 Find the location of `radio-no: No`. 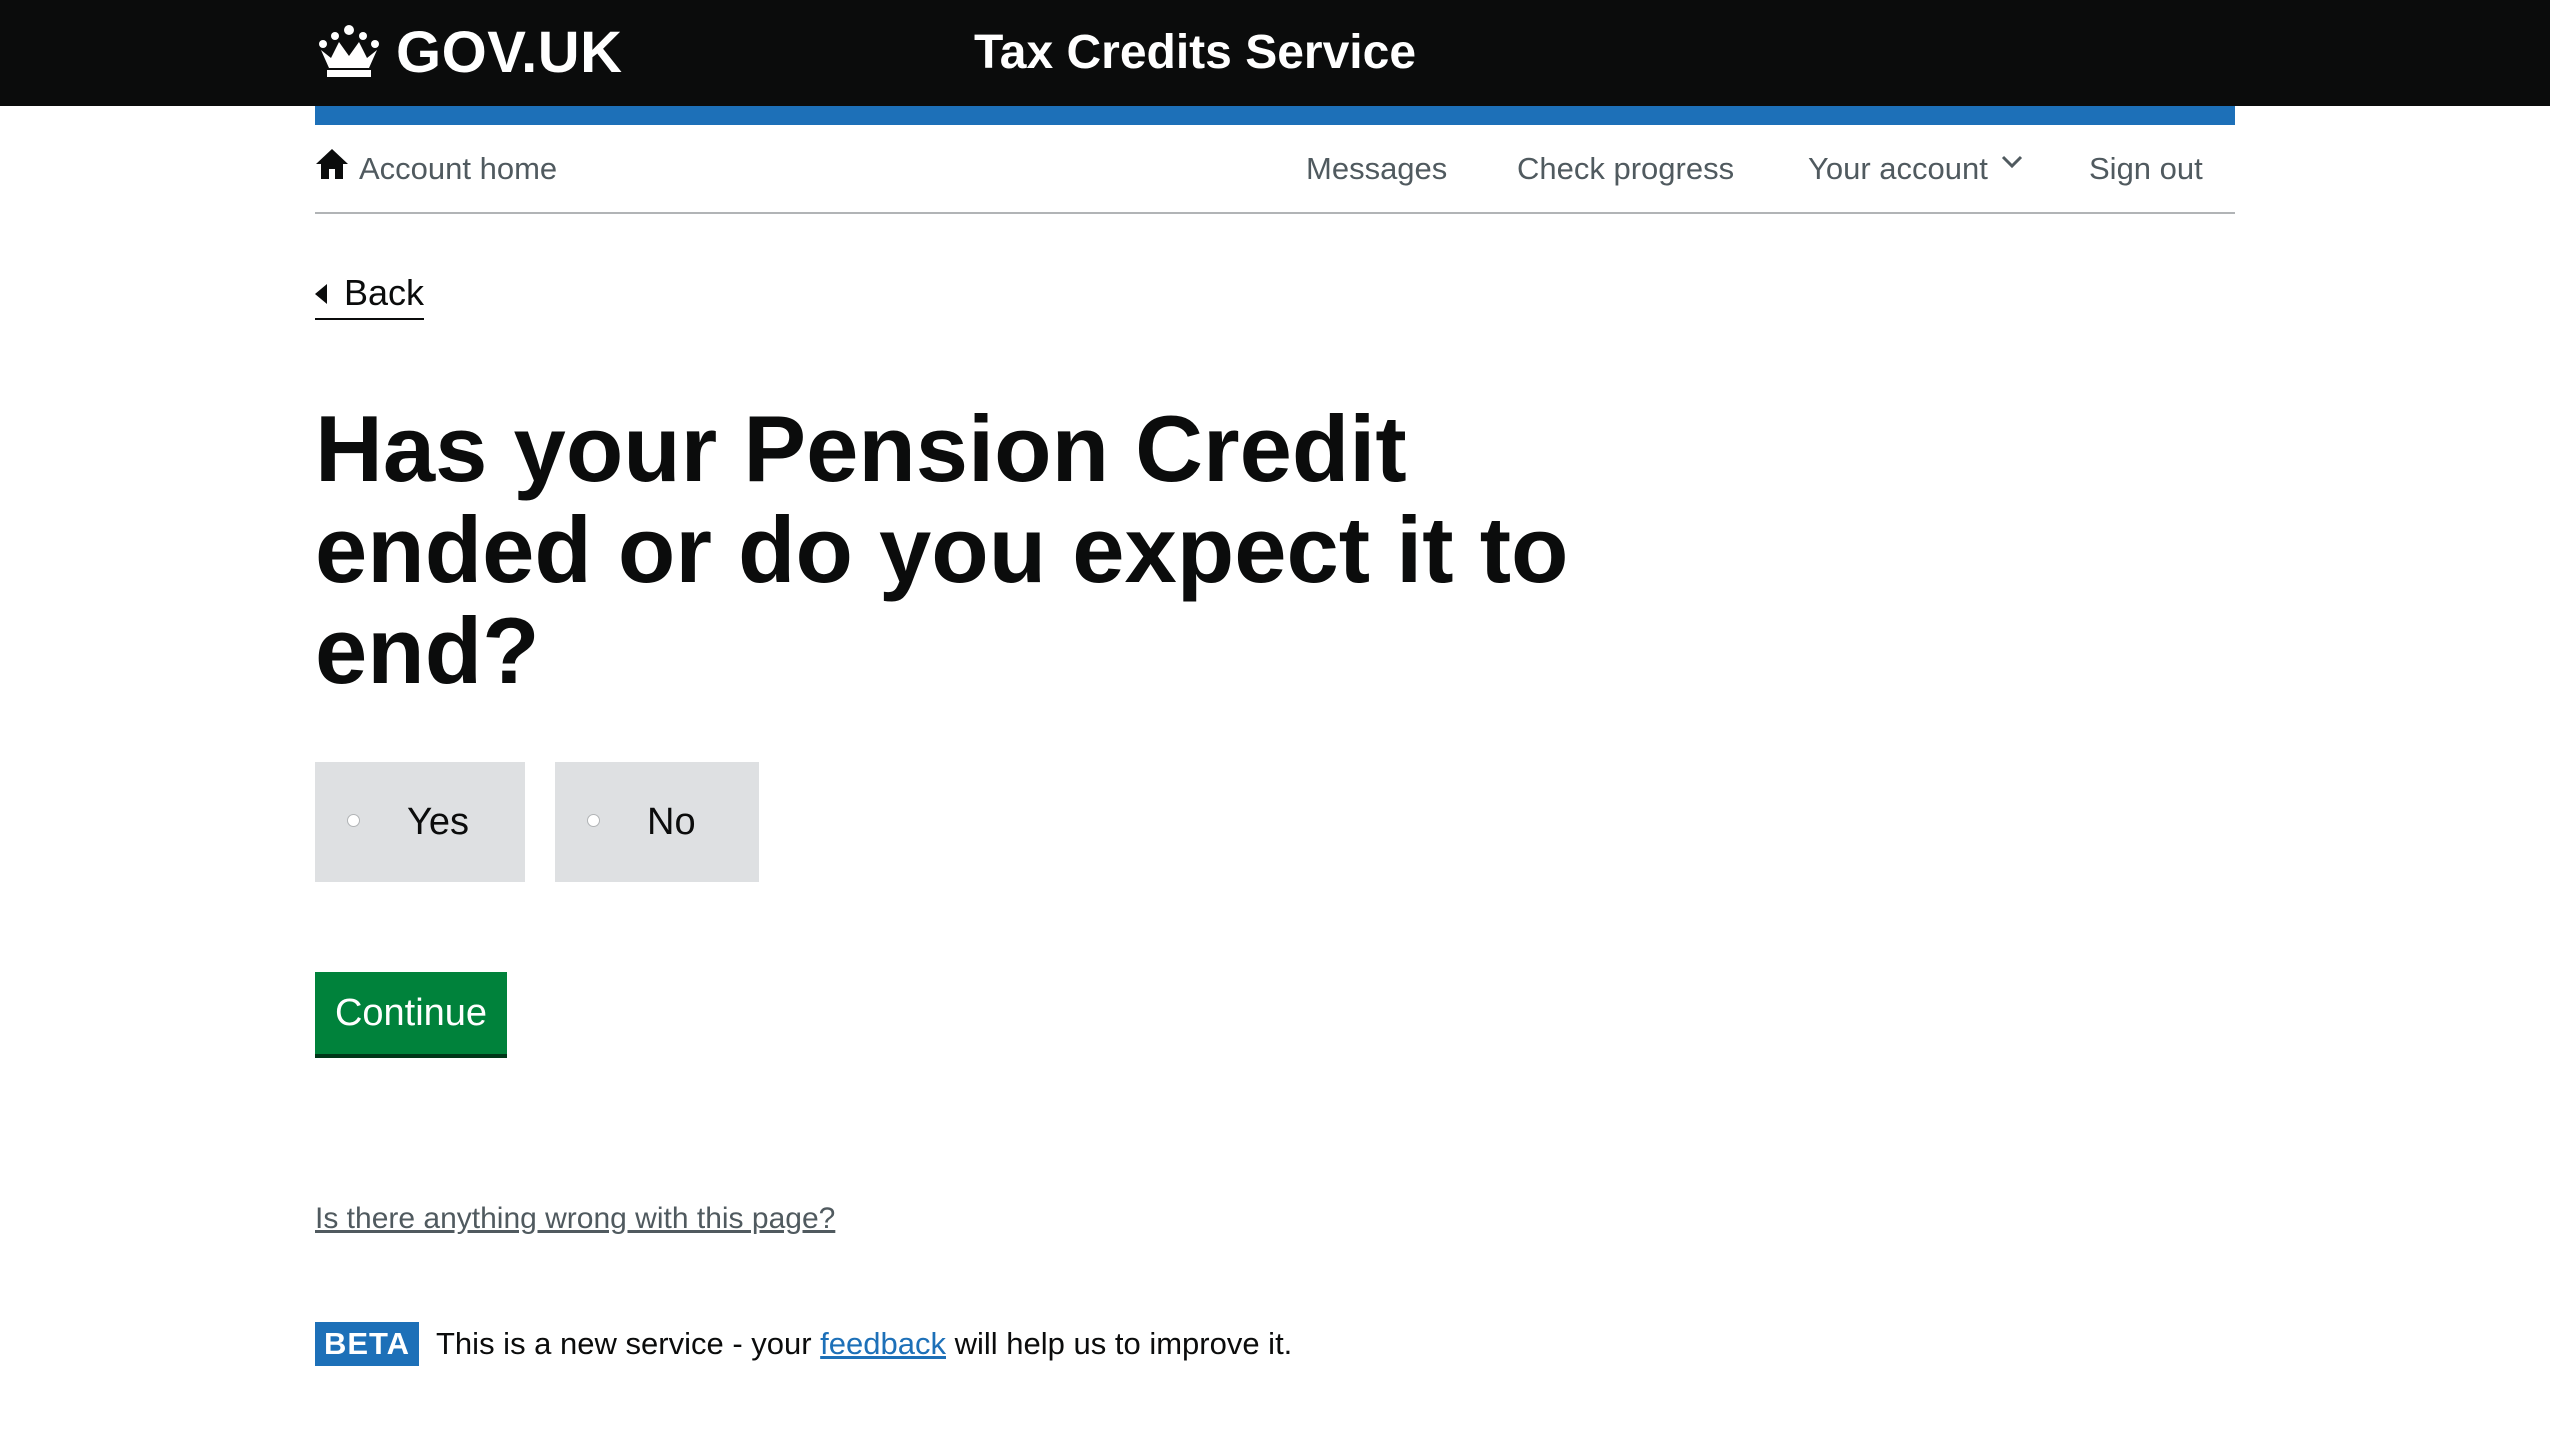

radio-no: No is located at coordinates (657, 822).